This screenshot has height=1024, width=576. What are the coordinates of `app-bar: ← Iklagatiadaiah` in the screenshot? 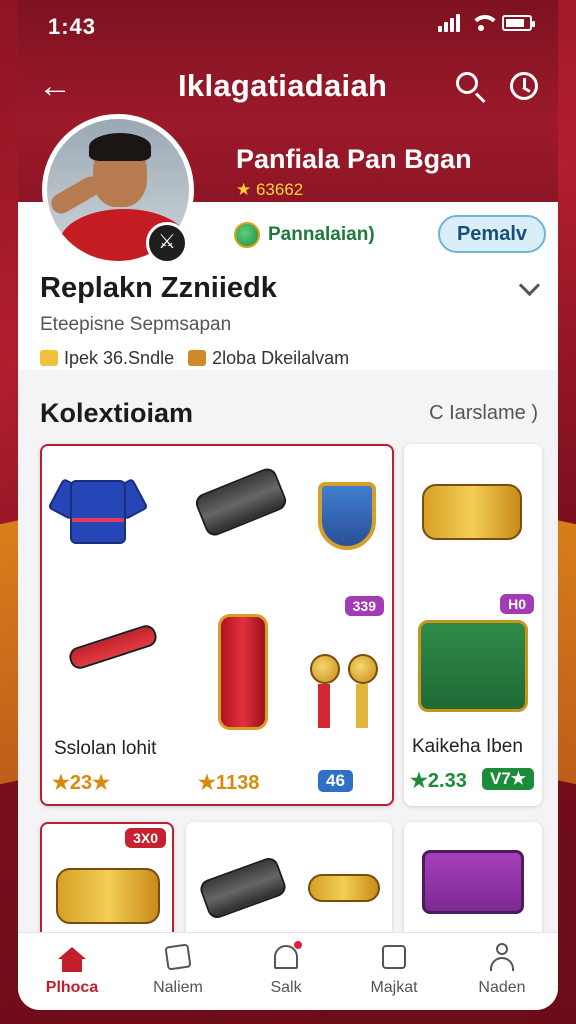 It's located at (288, 86).